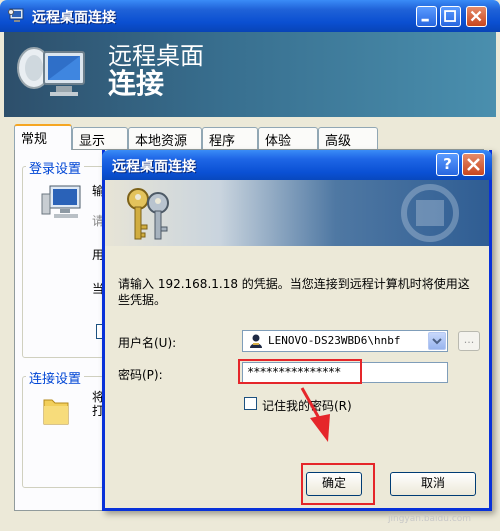 The image size is (500, 531). I want to click on tab-local-resources: 本地资源, so click(165, 138).